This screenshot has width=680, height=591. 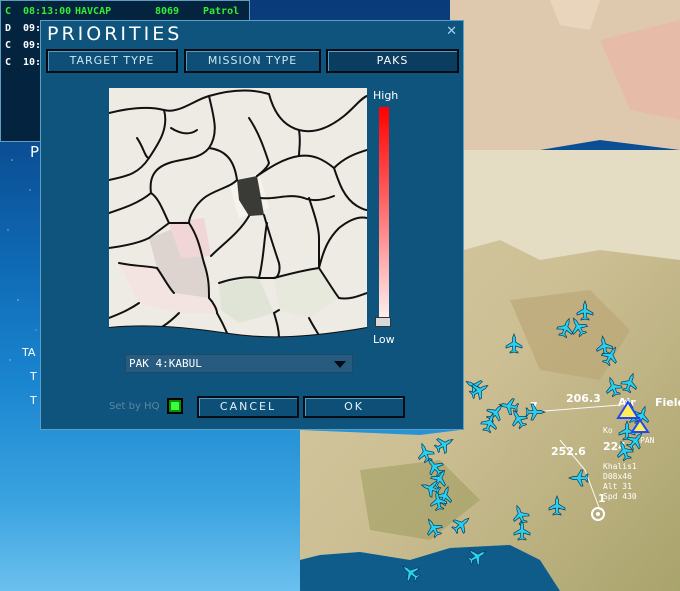 What do you see at coordinates (583, 398) in the screenshot?
I see `map-label-alt: 206.3` at bounding box center [583, 398].